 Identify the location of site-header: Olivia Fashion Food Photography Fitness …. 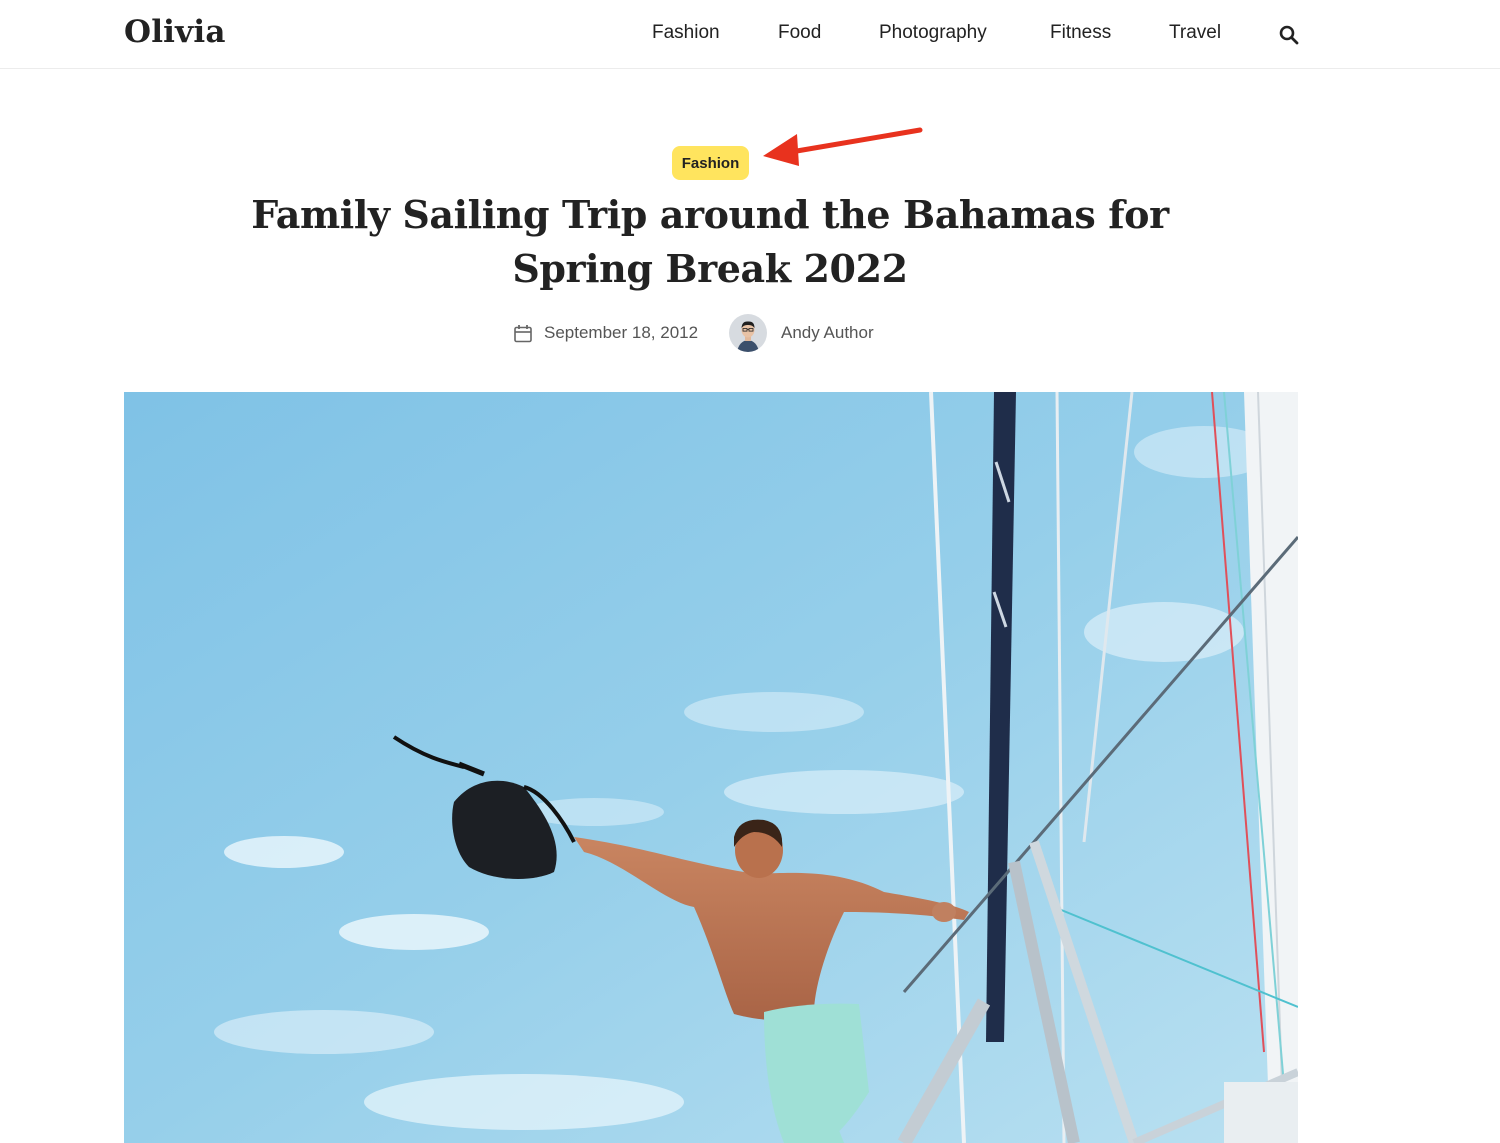
(750, 34).